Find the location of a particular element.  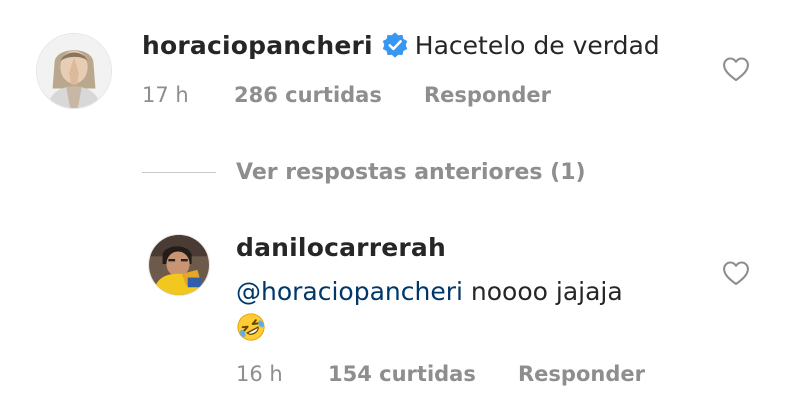

comment-emoji-line is located at coordinates (251, 331).